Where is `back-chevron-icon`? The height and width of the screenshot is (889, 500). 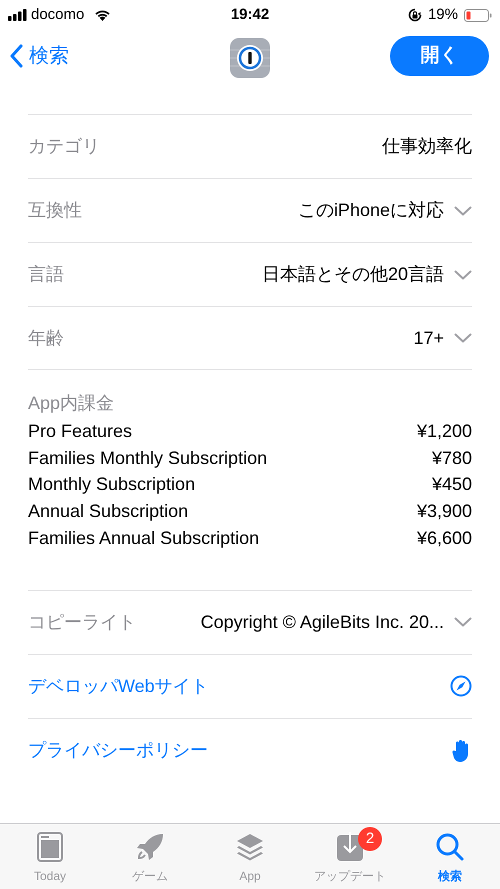
back-chevron-icon is located at coordinates (16, 56).